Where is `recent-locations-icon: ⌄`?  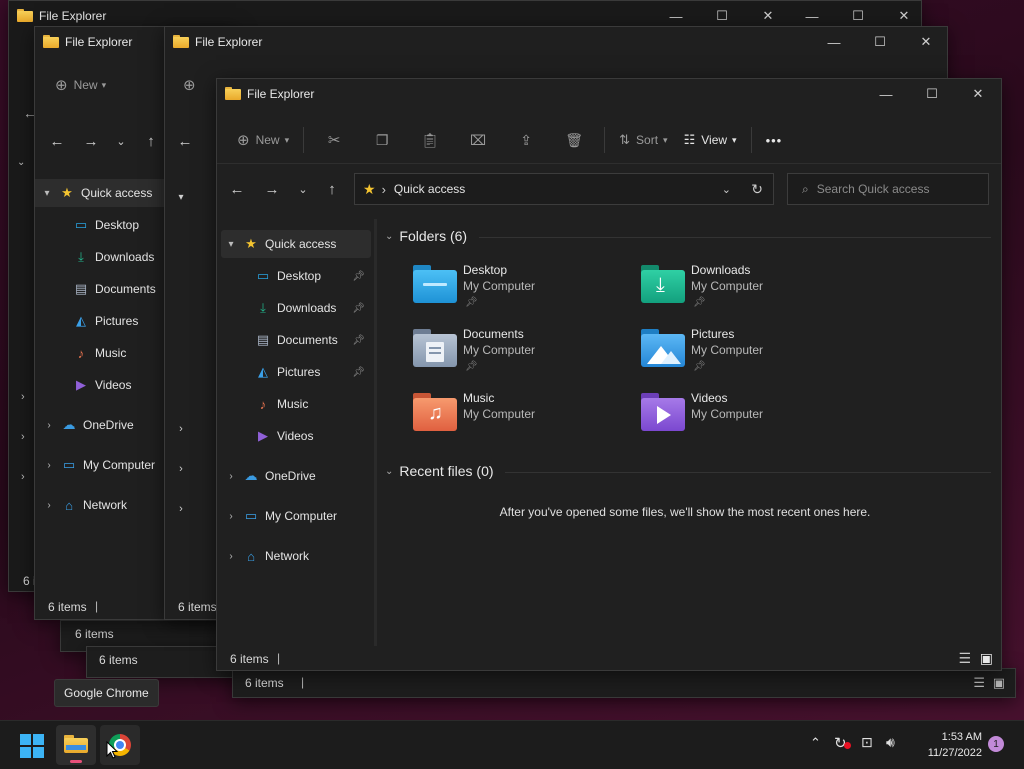 recent-locations-icon: ⌄ is located at coordinates (121, 141).